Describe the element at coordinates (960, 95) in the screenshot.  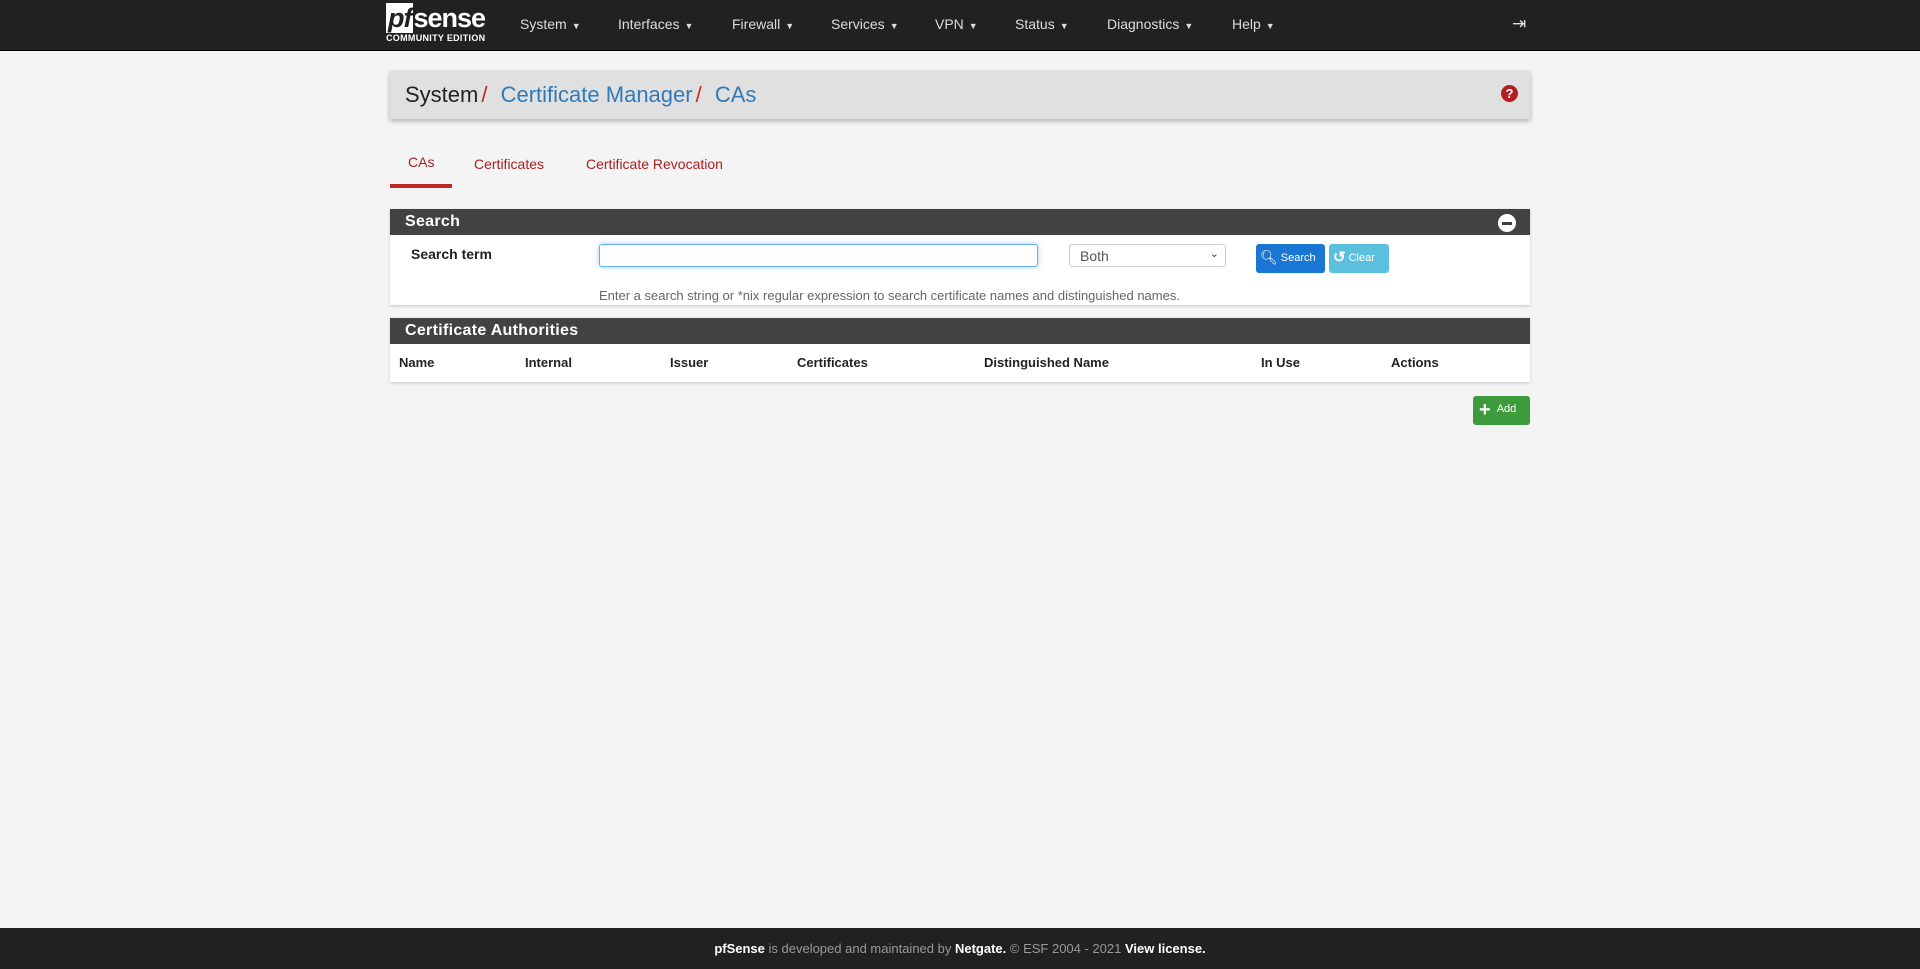
I see `breadcrumb: System / Certificate Manager / CAs ?` at that location.